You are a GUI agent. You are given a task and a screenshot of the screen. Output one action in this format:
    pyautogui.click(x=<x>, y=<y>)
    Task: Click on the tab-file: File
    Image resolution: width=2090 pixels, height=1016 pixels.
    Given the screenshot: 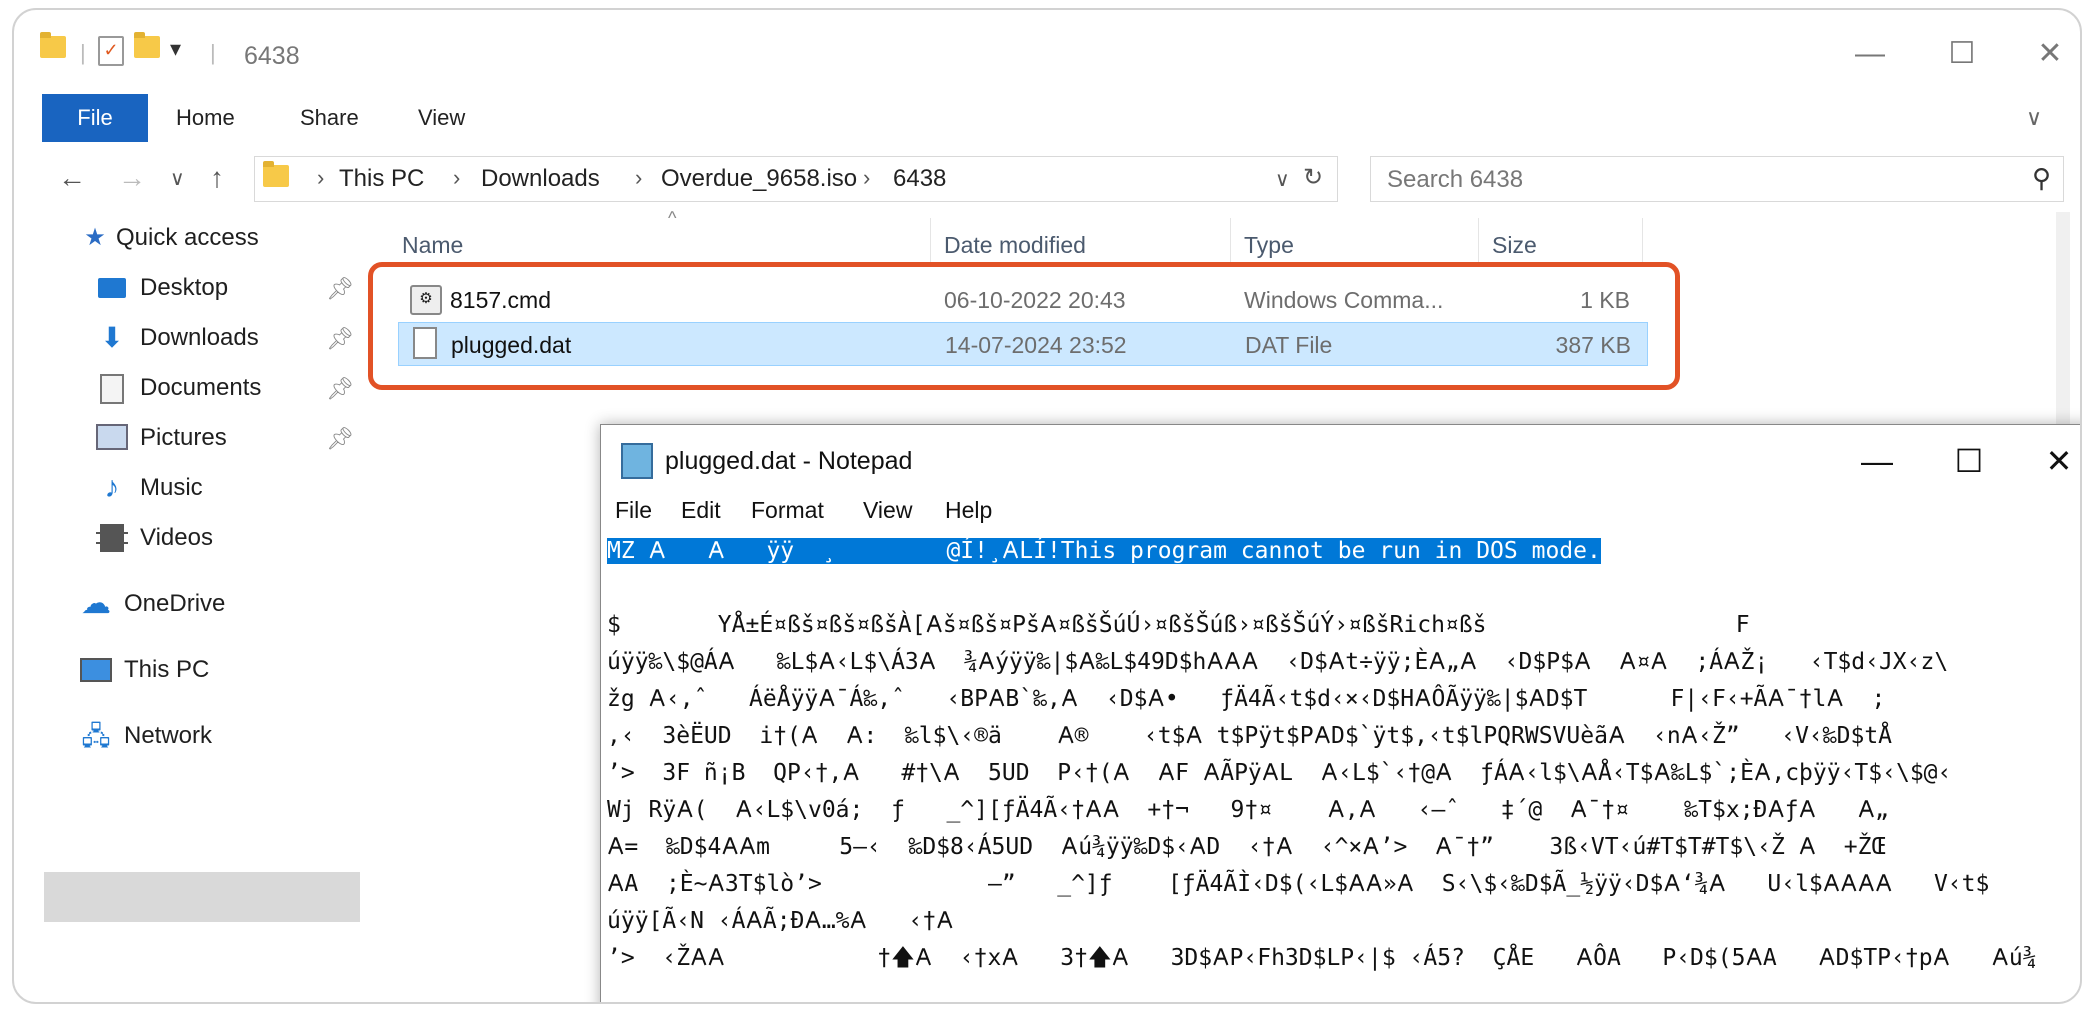 What is the action you would take?
    pyautogui.click(x=95, y=118)
    